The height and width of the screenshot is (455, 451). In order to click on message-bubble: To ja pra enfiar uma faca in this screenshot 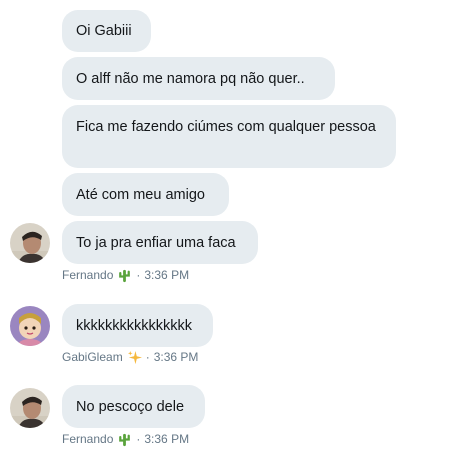, I will do `click(160, 242)`.